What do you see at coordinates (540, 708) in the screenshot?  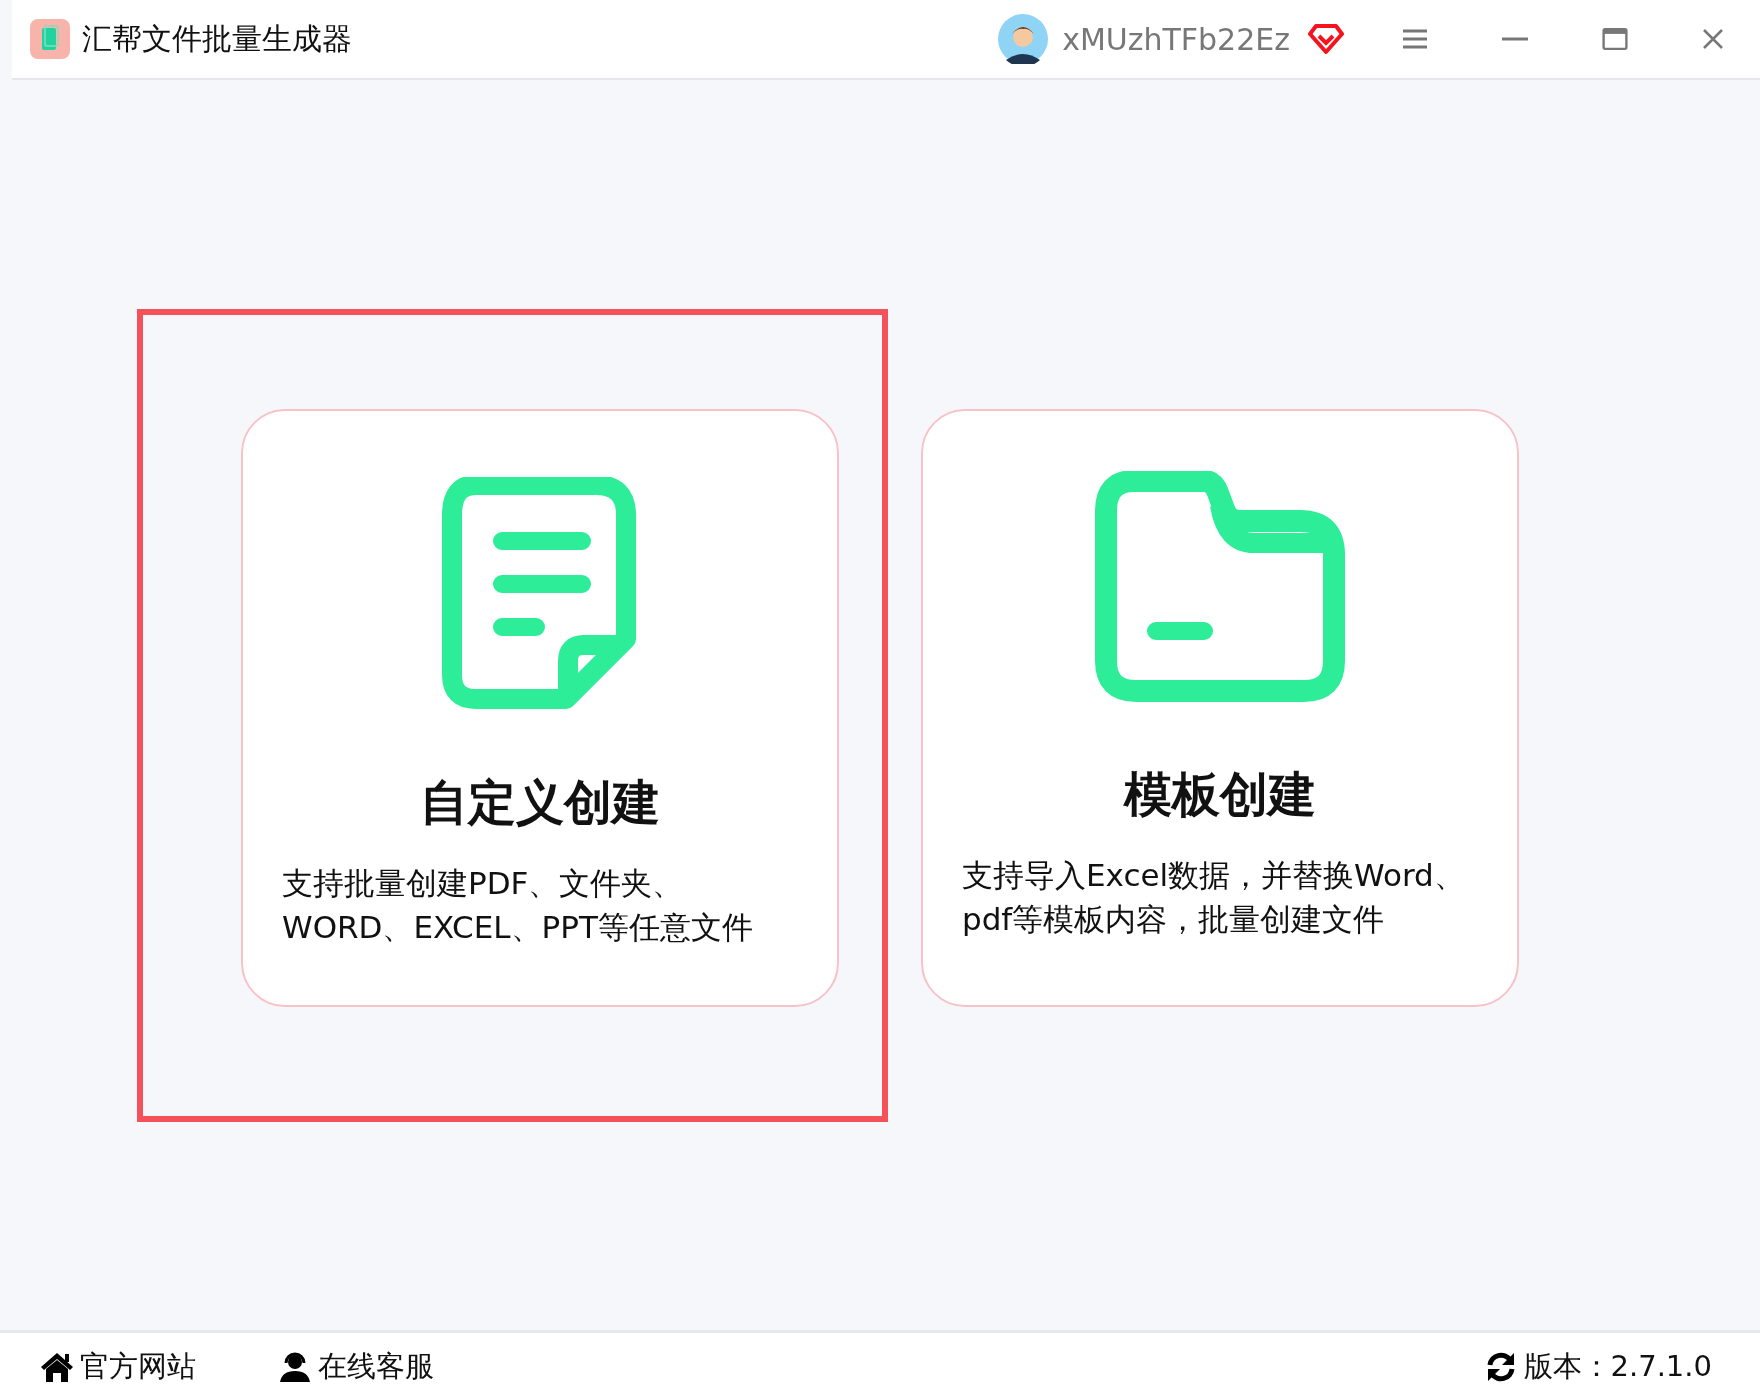 I see `option-card: 自定义创建 支持批量创建PDF、文件夹、WORD、EXCEL、PPT等任意文件` at bounding box center [540, 708].